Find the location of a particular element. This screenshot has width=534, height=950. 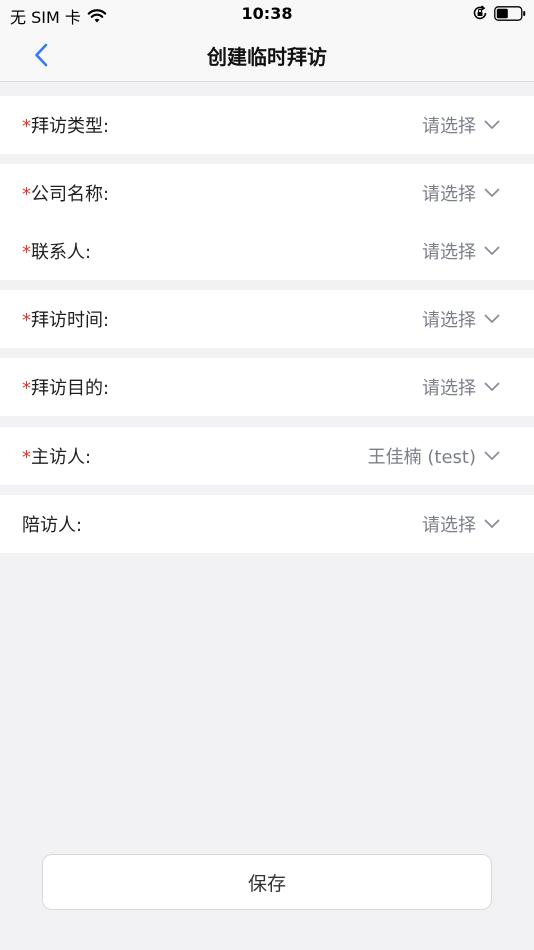

page-title: 创建临时拜访 is located at coordinates (267, 57).